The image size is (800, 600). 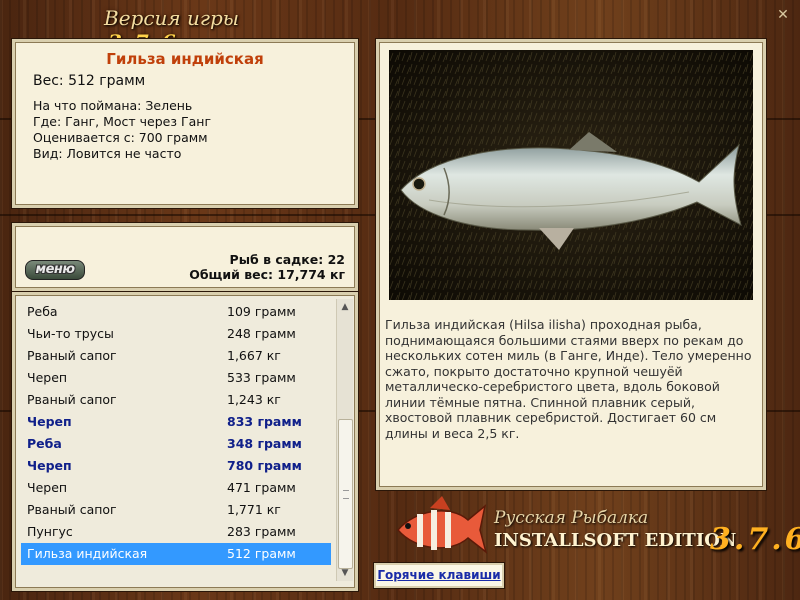 I want to click on catch-name: Пунгус, so click(x=50, y=531).